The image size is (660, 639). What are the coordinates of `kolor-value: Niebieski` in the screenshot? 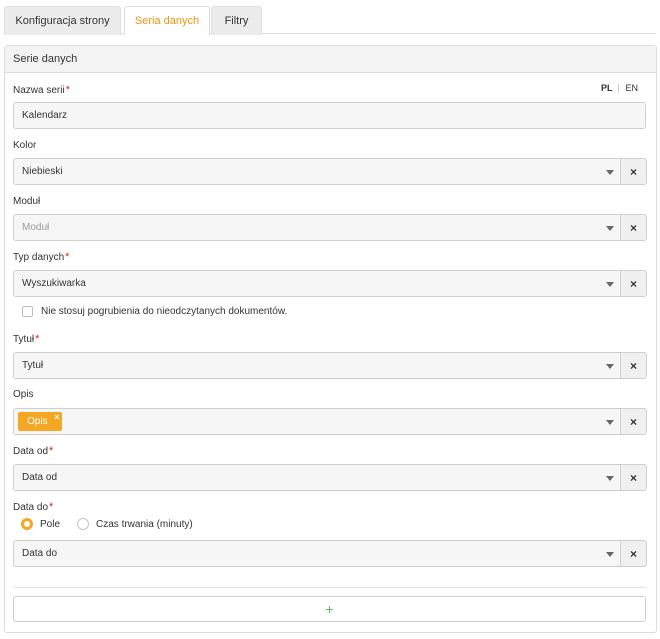 It's located at (42, 171).